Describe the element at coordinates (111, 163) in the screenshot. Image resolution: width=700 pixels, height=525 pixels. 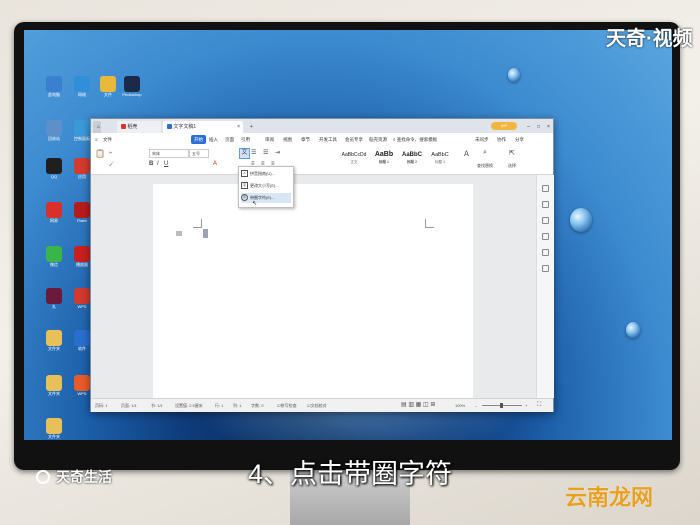
I see `format-painter-icon: 🖌` at that location.